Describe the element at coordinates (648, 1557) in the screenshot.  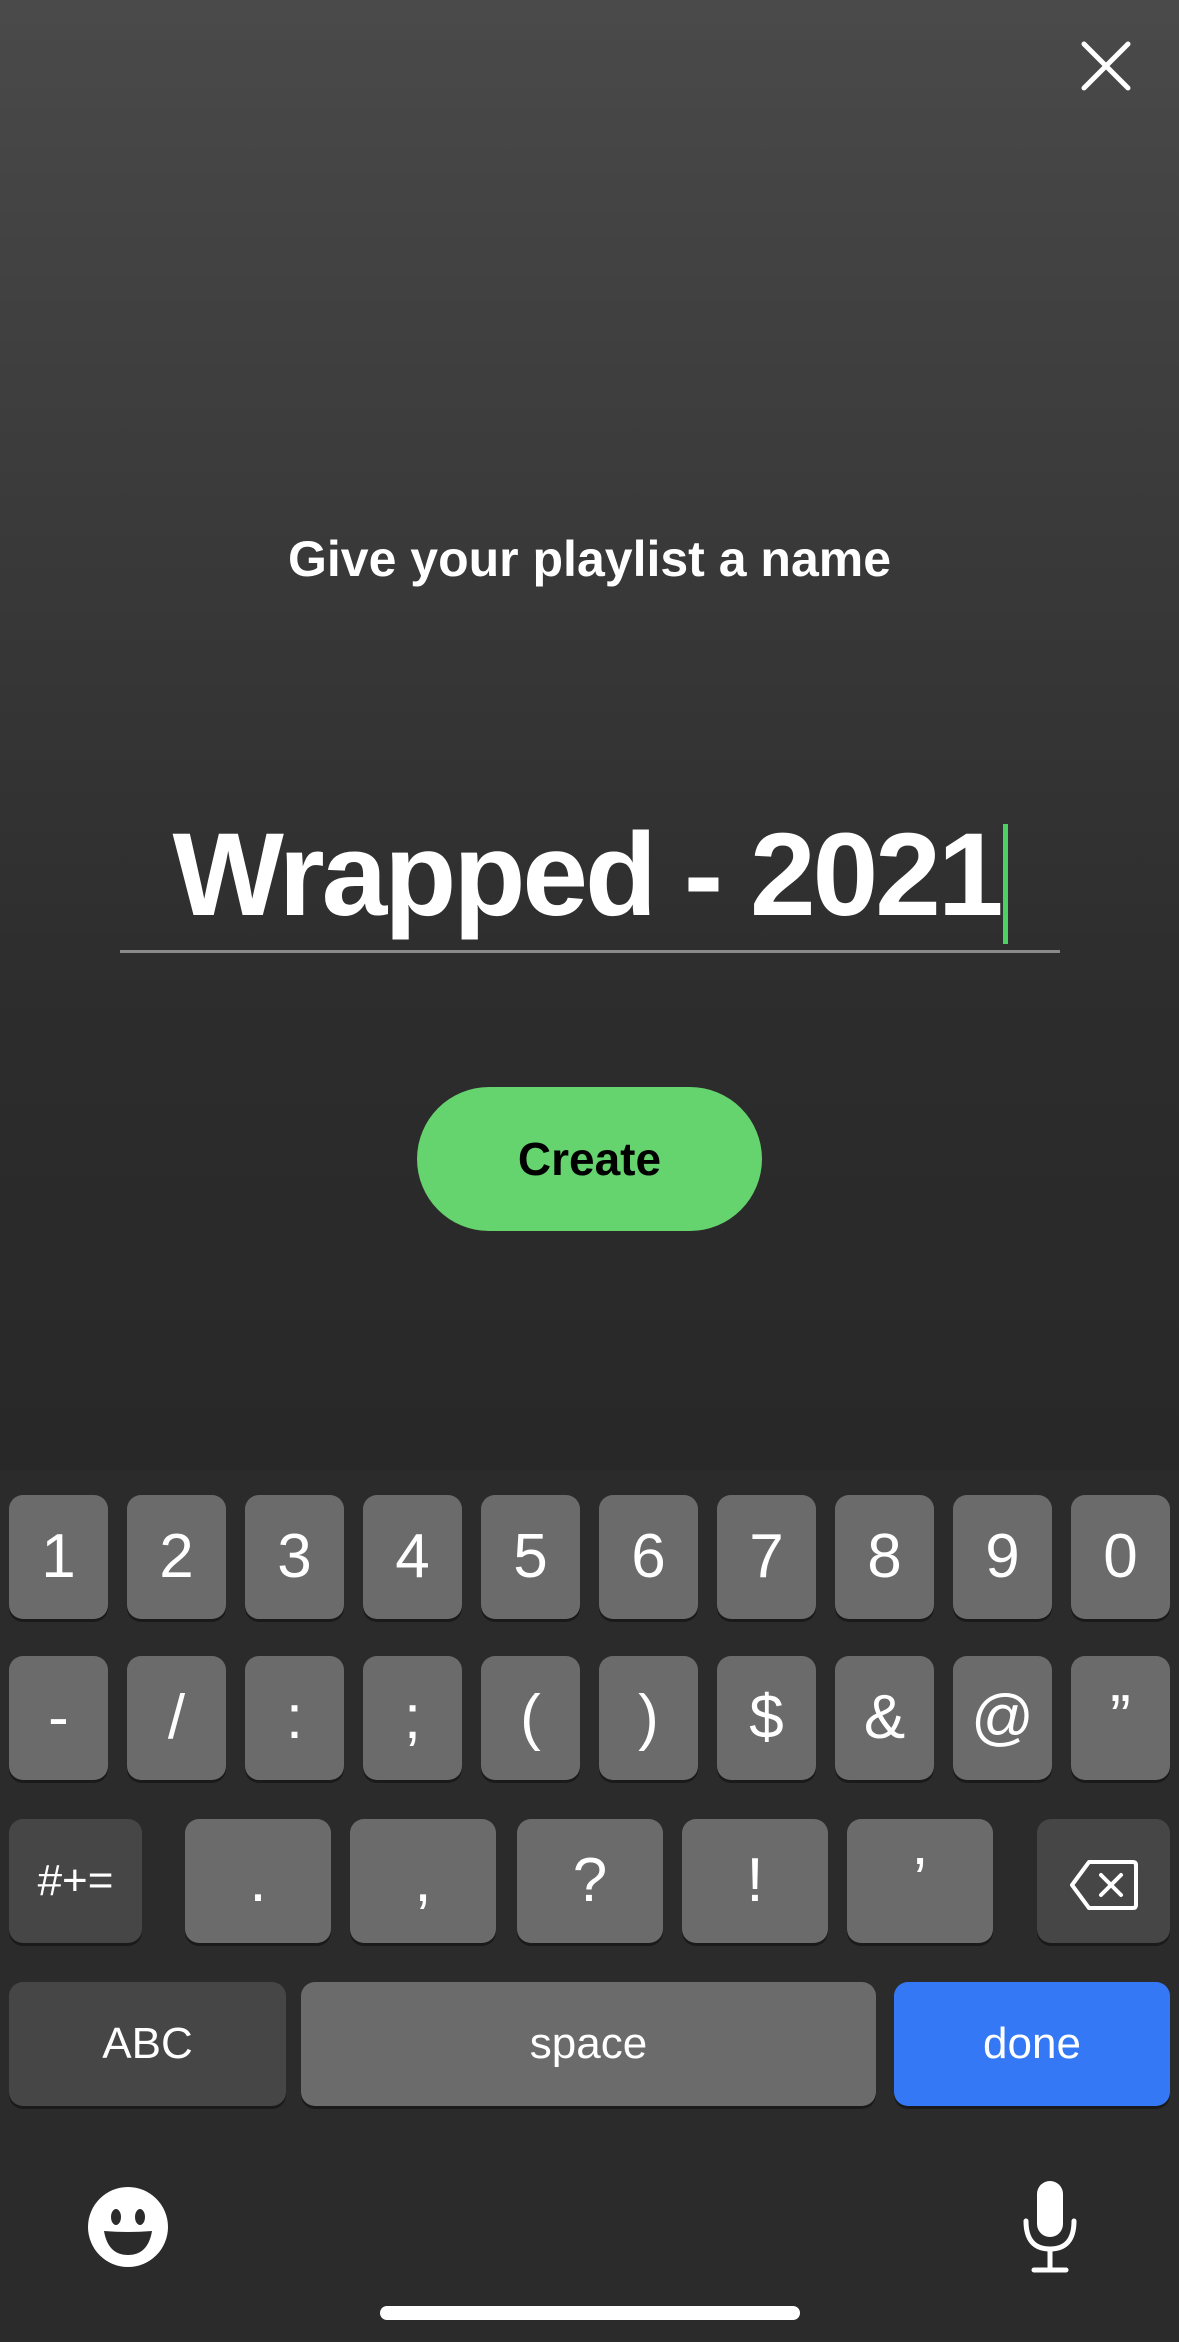
I see `key-6: 6` at that location.